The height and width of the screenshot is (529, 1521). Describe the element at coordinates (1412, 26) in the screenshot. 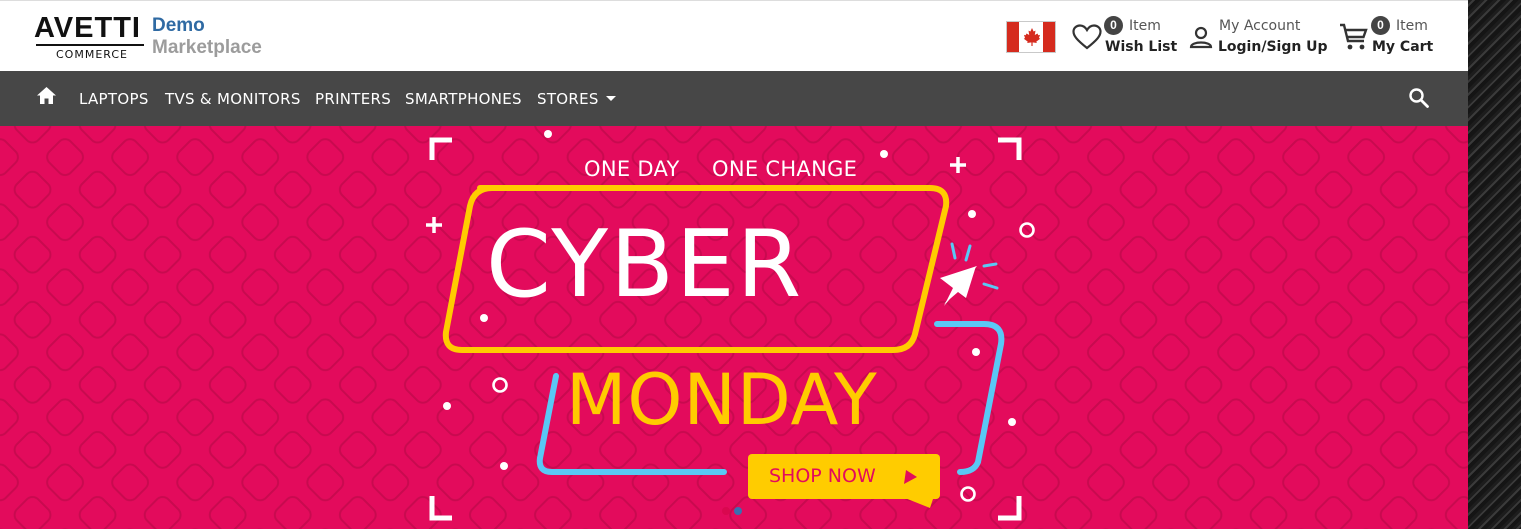

I see `cart-item-label: Item` at that location.